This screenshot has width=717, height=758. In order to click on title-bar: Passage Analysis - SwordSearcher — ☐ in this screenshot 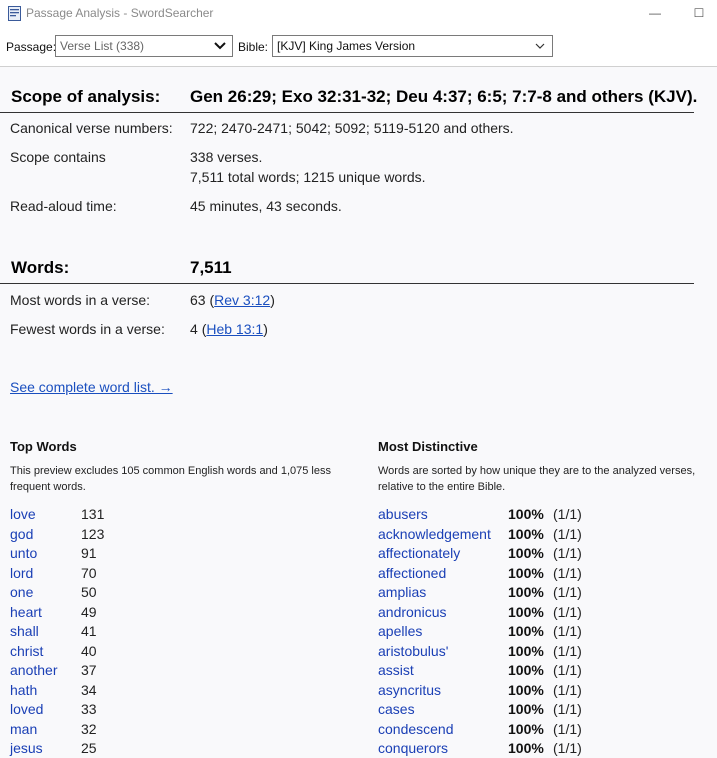, I will do `click(358, 14)`.